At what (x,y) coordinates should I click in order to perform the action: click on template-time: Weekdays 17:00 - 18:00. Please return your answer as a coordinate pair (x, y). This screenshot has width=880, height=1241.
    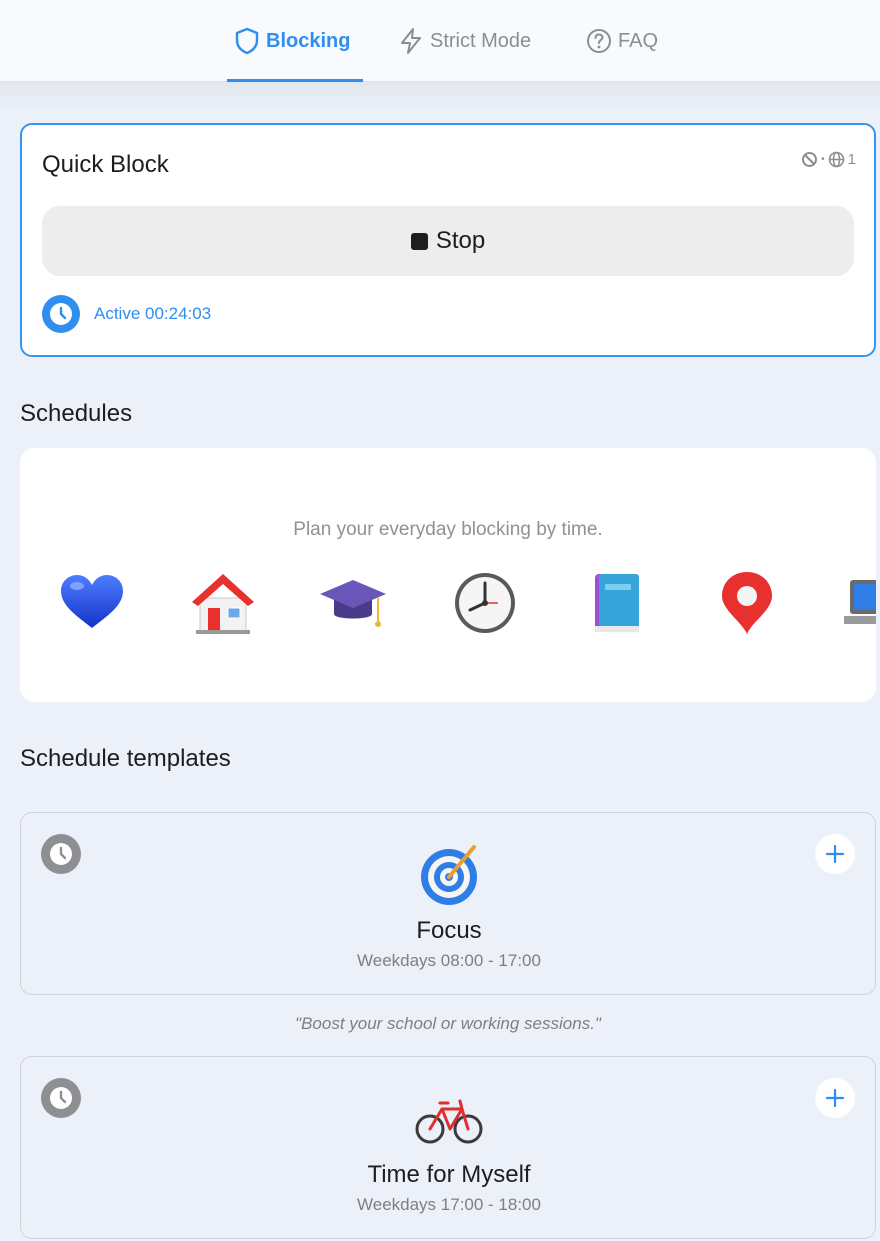
    Looking at the image, I should click on (449, 1204).